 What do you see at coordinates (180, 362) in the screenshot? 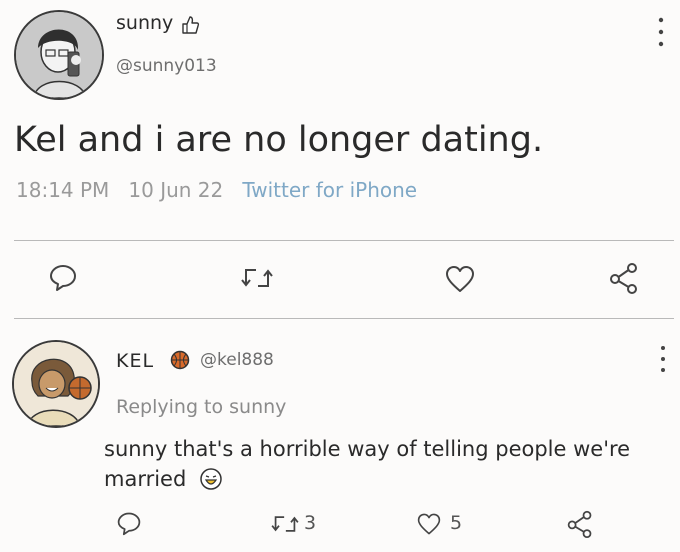
I see `basketball-icon` at bounding box center [180, 362].